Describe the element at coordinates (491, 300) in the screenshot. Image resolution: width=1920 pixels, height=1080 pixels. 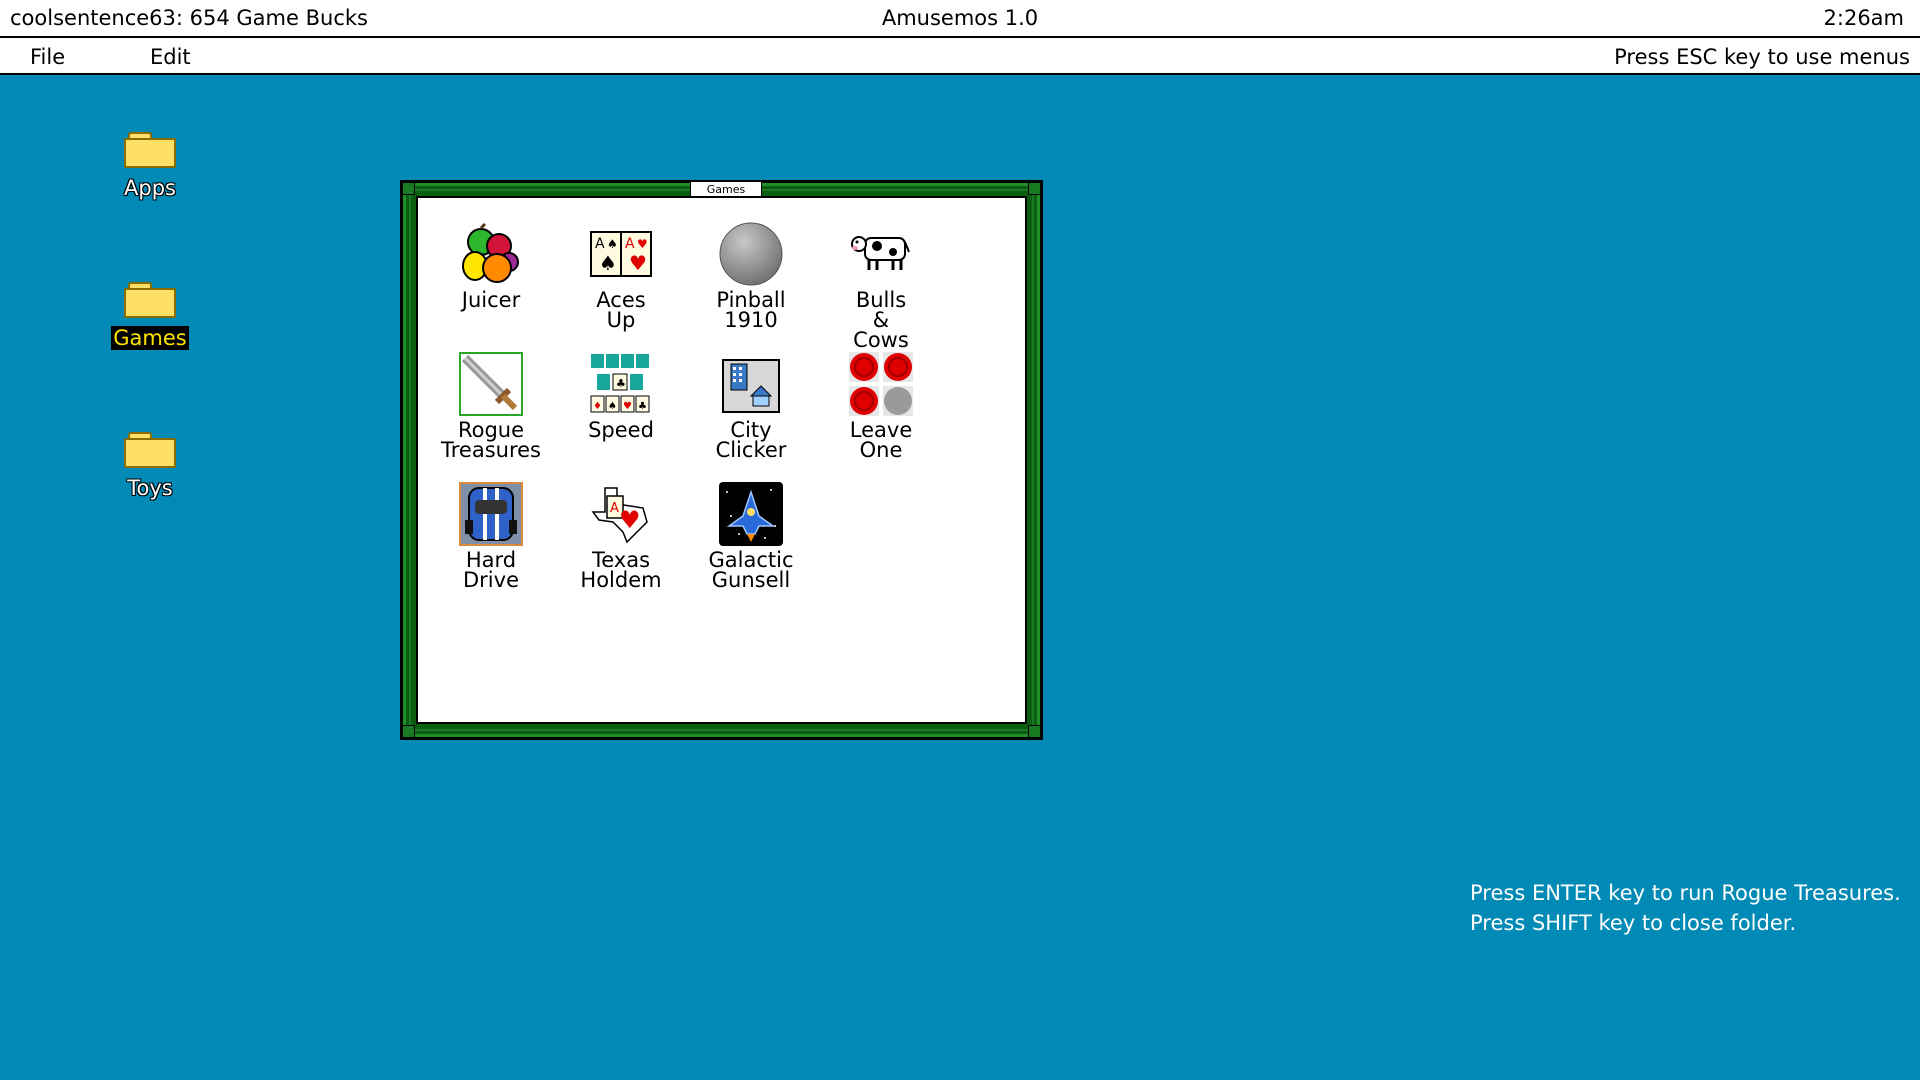
I see `game-label: Juicer` at that location.